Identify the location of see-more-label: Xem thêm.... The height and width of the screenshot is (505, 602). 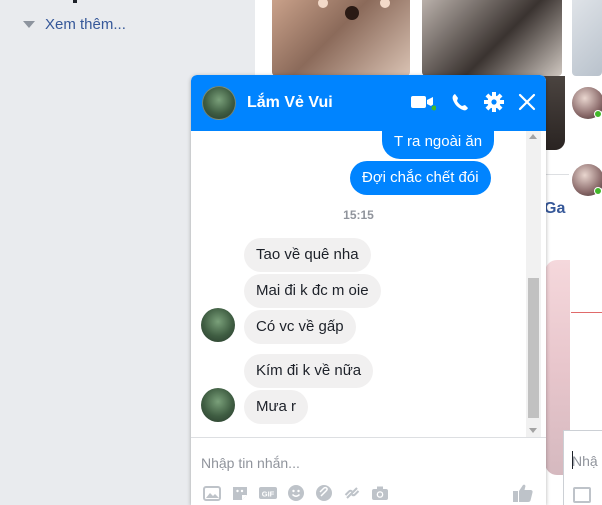
(85, 24).